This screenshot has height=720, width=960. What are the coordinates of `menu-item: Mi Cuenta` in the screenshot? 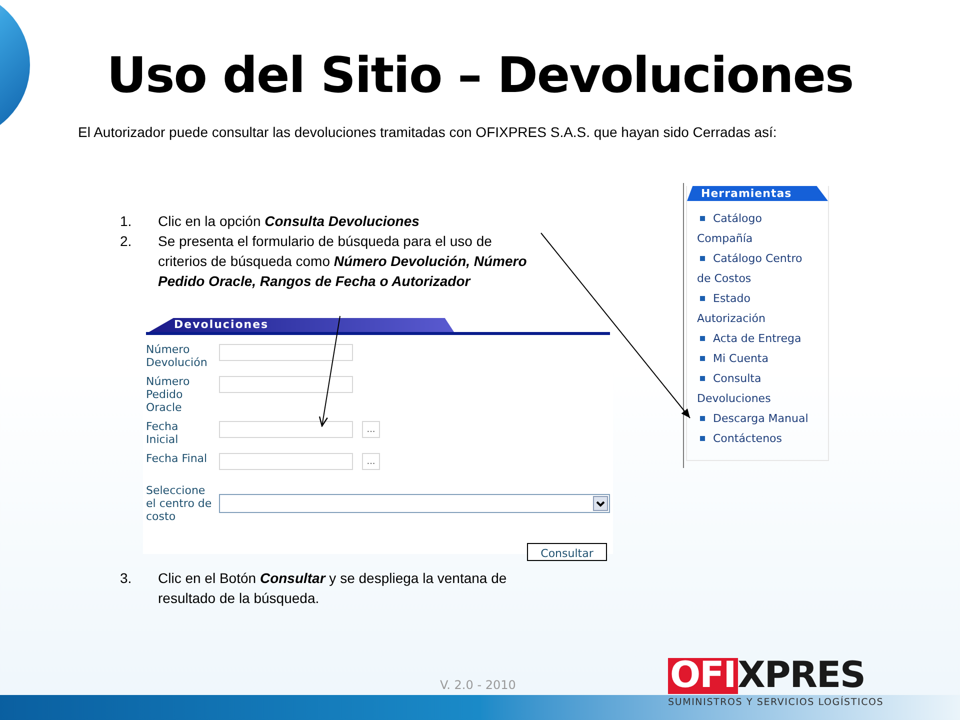 It's located at (756, 359).